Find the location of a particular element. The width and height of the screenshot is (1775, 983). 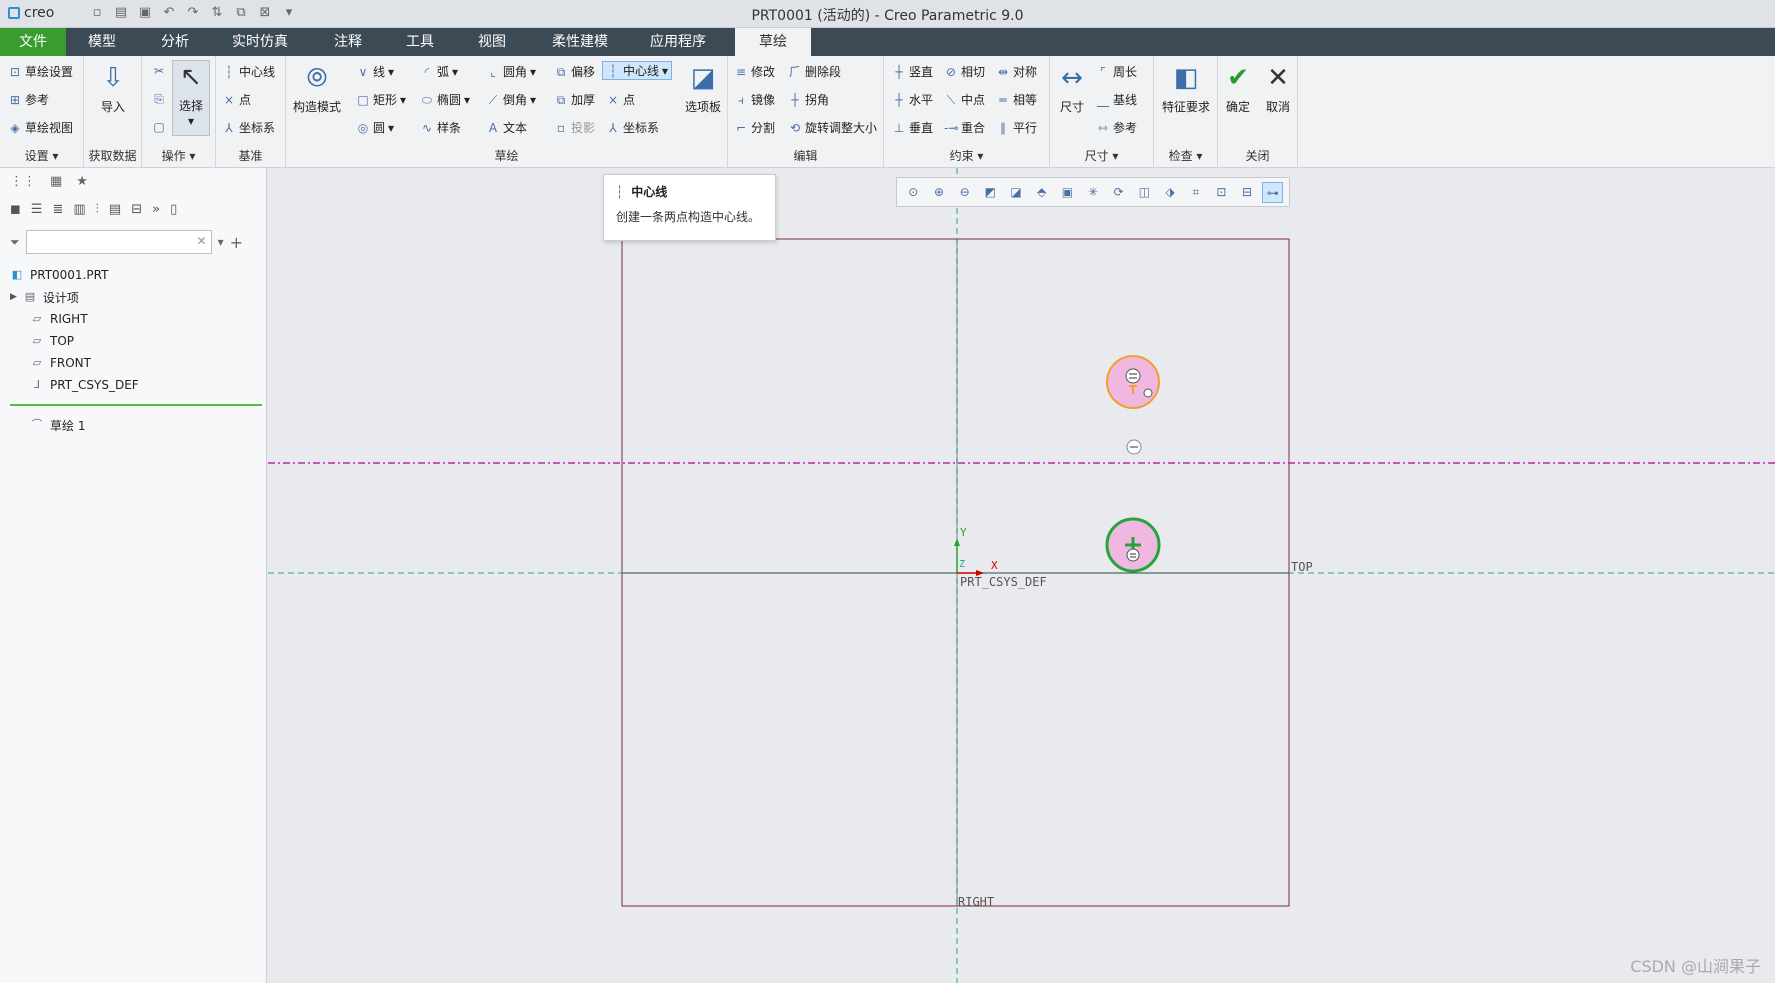

sketch-view-toggle-icon: ⌗ is located at coordinates (1195, 192).